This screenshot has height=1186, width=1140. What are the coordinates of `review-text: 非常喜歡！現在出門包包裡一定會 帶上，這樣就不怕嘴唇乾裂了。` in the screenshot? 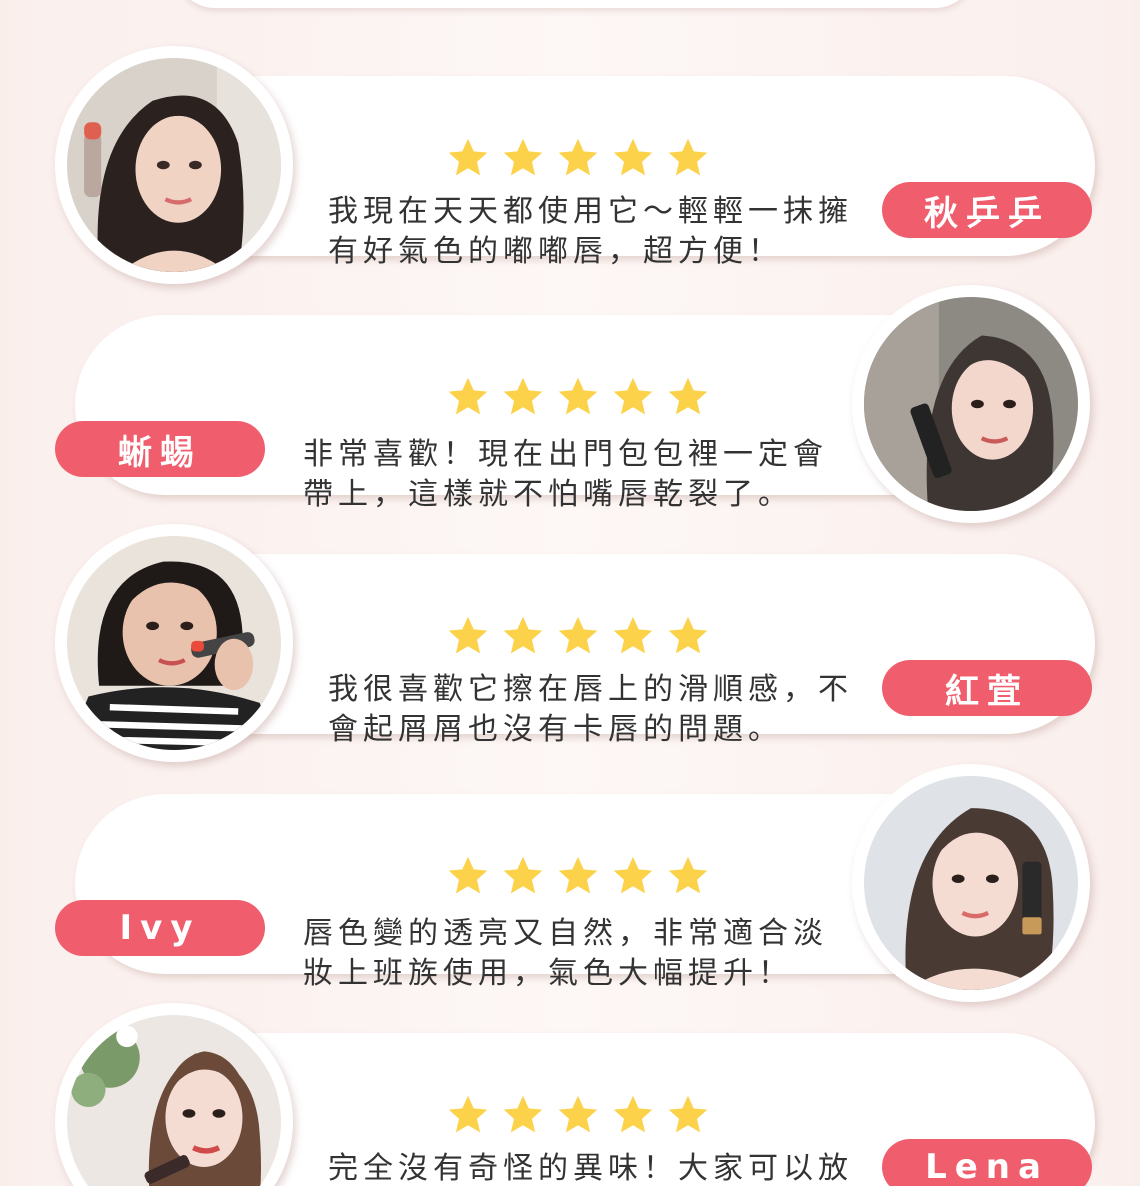 It's located at (565, 474).